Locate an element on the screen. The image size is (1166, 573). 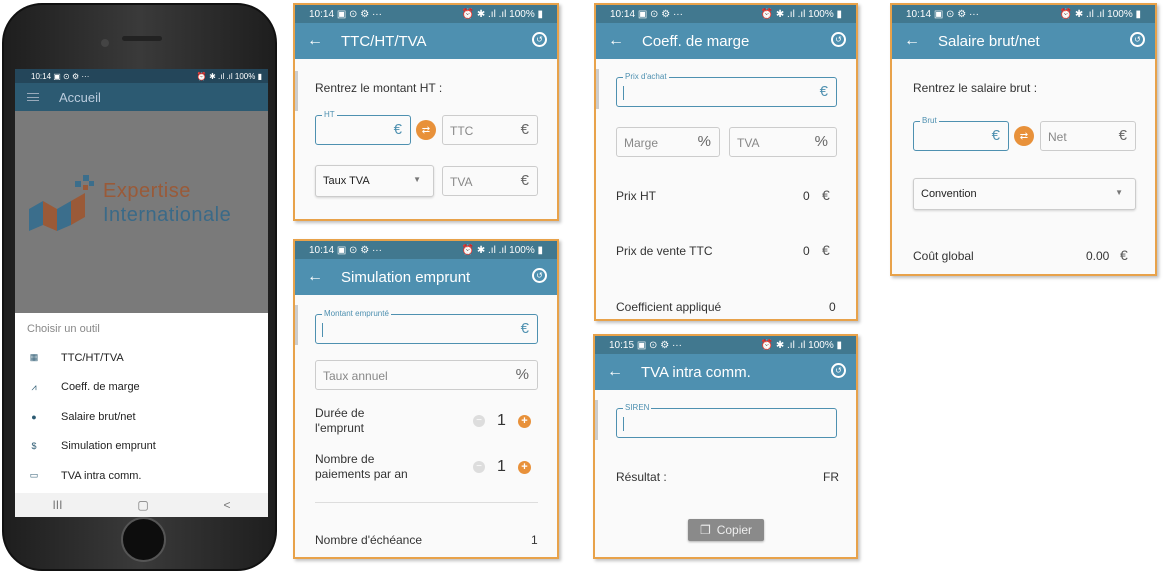
resultat-label: Résultat : is located at coordinates (641, 477).